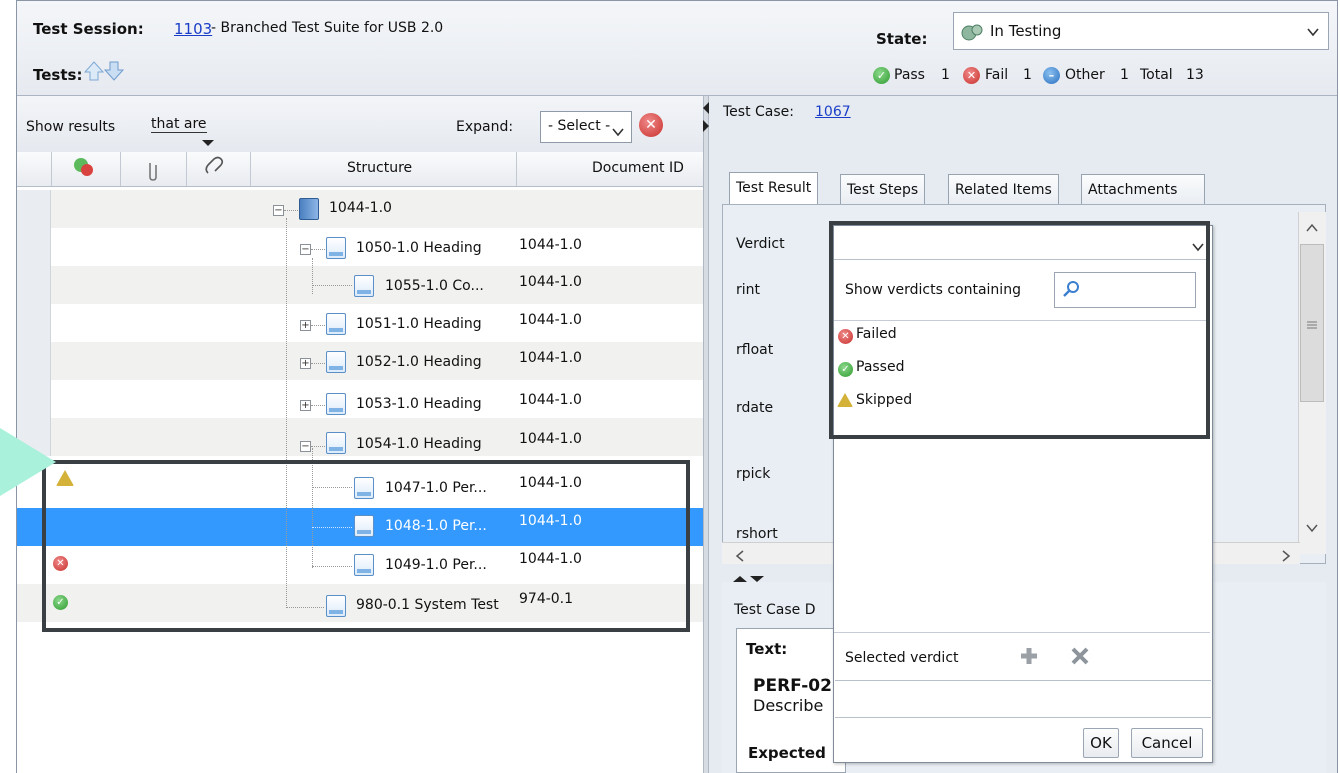  I want to click on expand-chevron-icon, so click(618, 132).